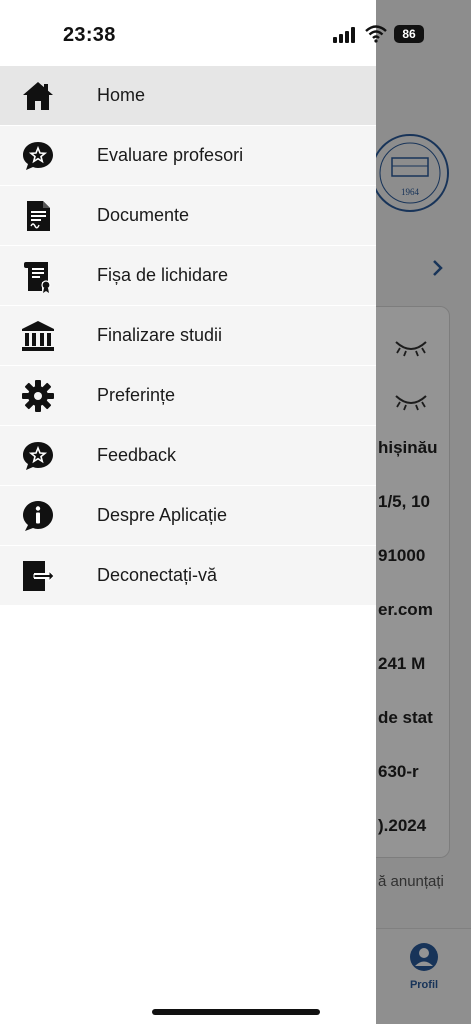 The image size is (471, 1024). I want to click on menu-item-label: Finalizare studii, so click(160, 335).